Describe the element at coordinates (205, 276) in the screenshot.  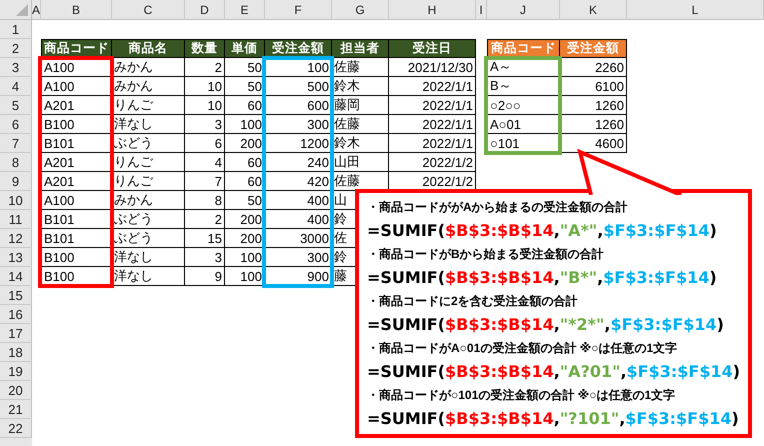
I see `table-cell: 9` at that location.